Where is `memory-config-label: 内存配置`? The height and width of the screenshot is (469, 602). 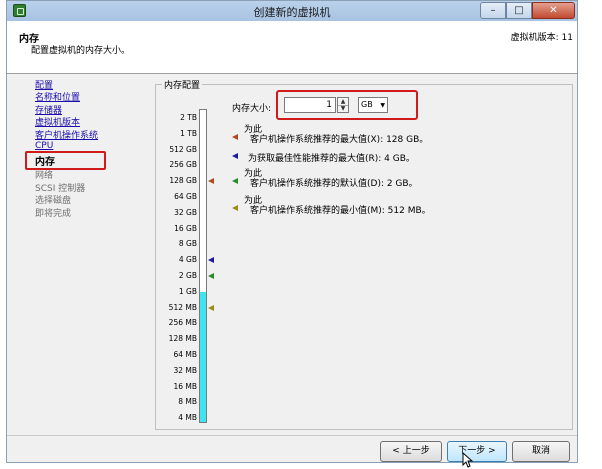 memory-config-label: 内存配置 is located at coordinates (182, 84).